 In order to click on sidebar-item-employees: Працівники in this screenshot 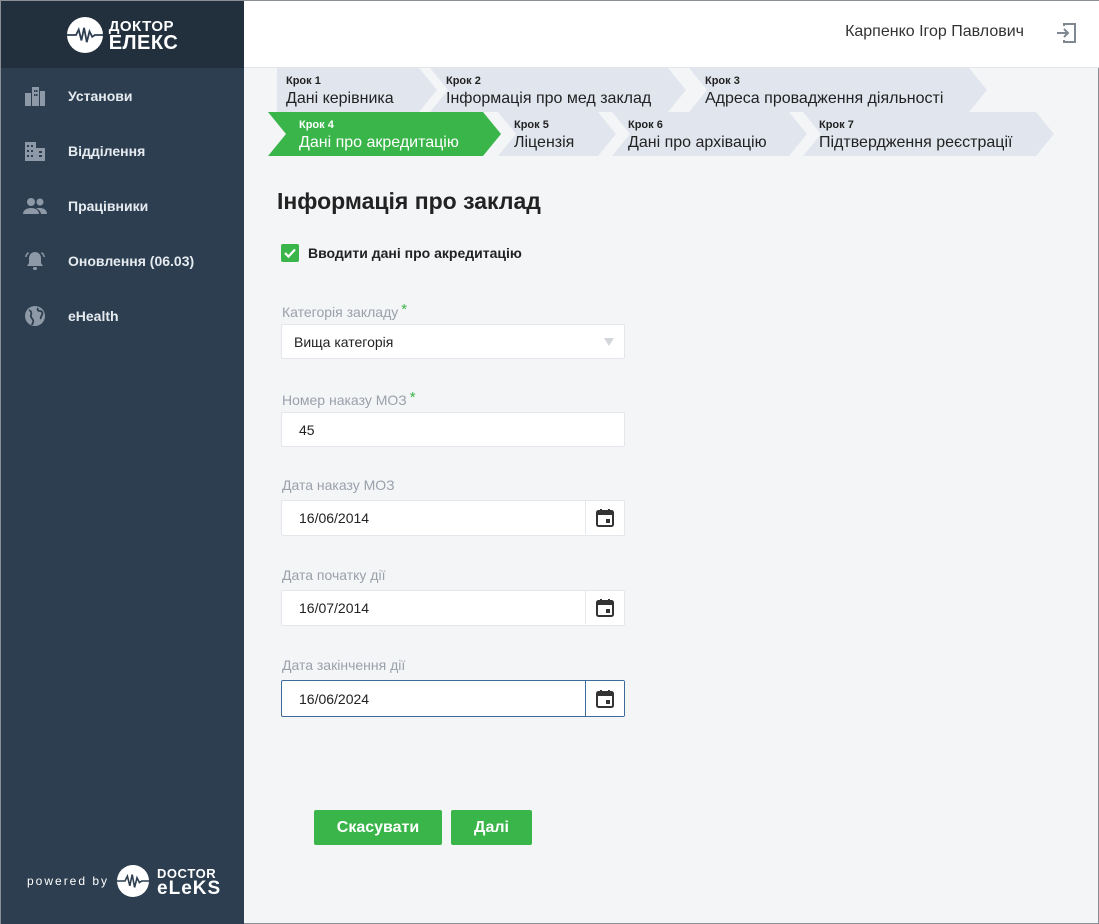, I will do `click(122, 205)`.